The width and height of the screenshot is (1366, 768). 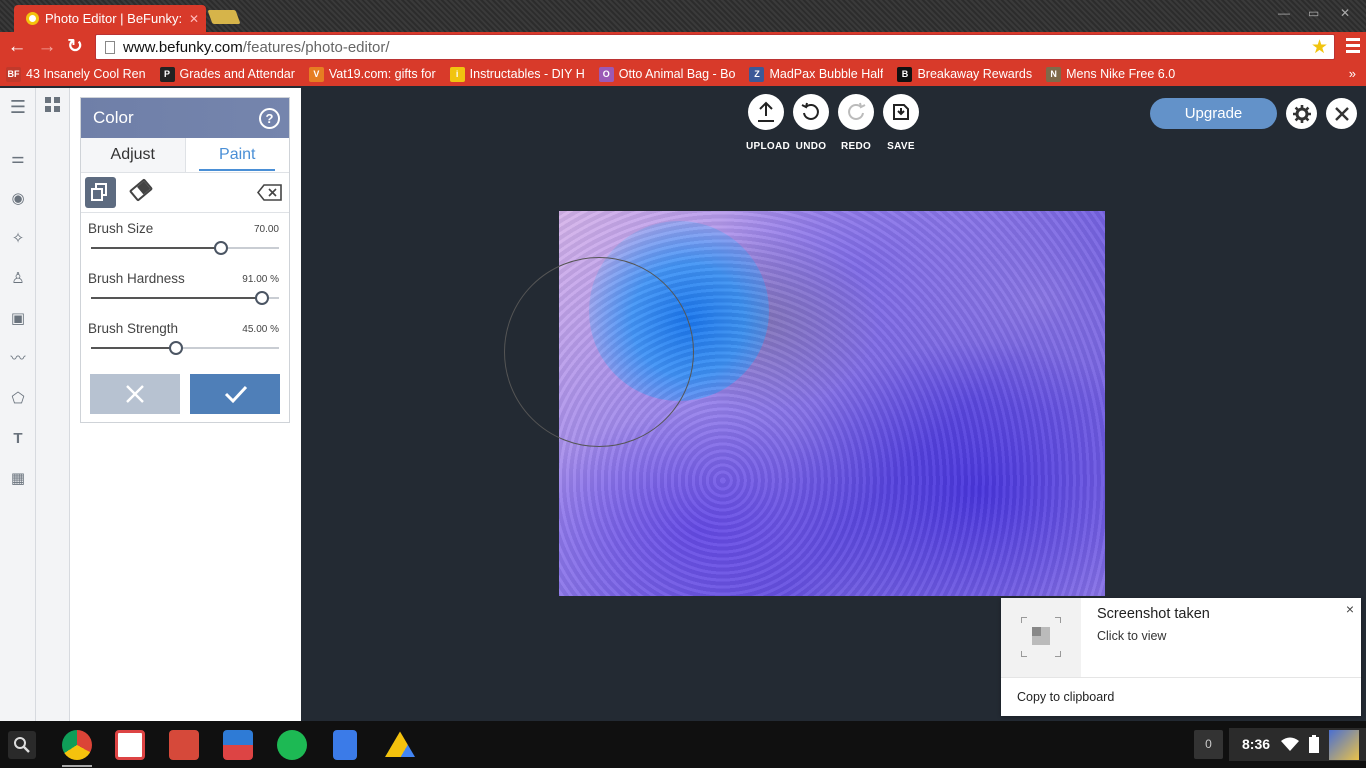 What do you see at coordinates (292, 745) in the screenshot?
I see `spotify-app-icon` at bounding box center [292, 745].